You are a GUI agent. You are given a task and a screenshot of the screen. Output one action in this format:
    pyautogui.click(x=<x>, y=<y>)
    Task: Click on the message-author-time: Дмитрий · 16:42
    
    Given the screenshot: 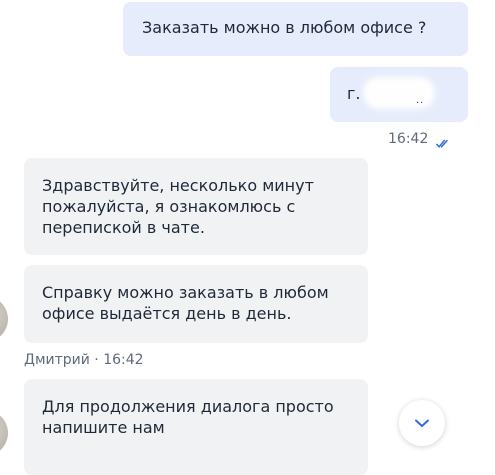 What is the action you would take?
    pyautogui.click(x=84, y=360)
    